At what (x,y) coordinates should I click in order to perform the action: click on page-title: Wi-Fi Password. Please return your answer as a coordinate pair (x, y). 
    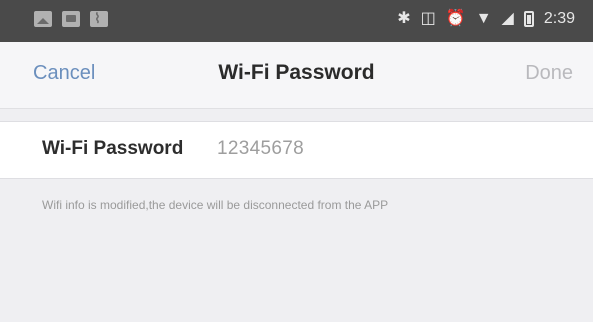
    Looking at the image, I should click on (296, 72).